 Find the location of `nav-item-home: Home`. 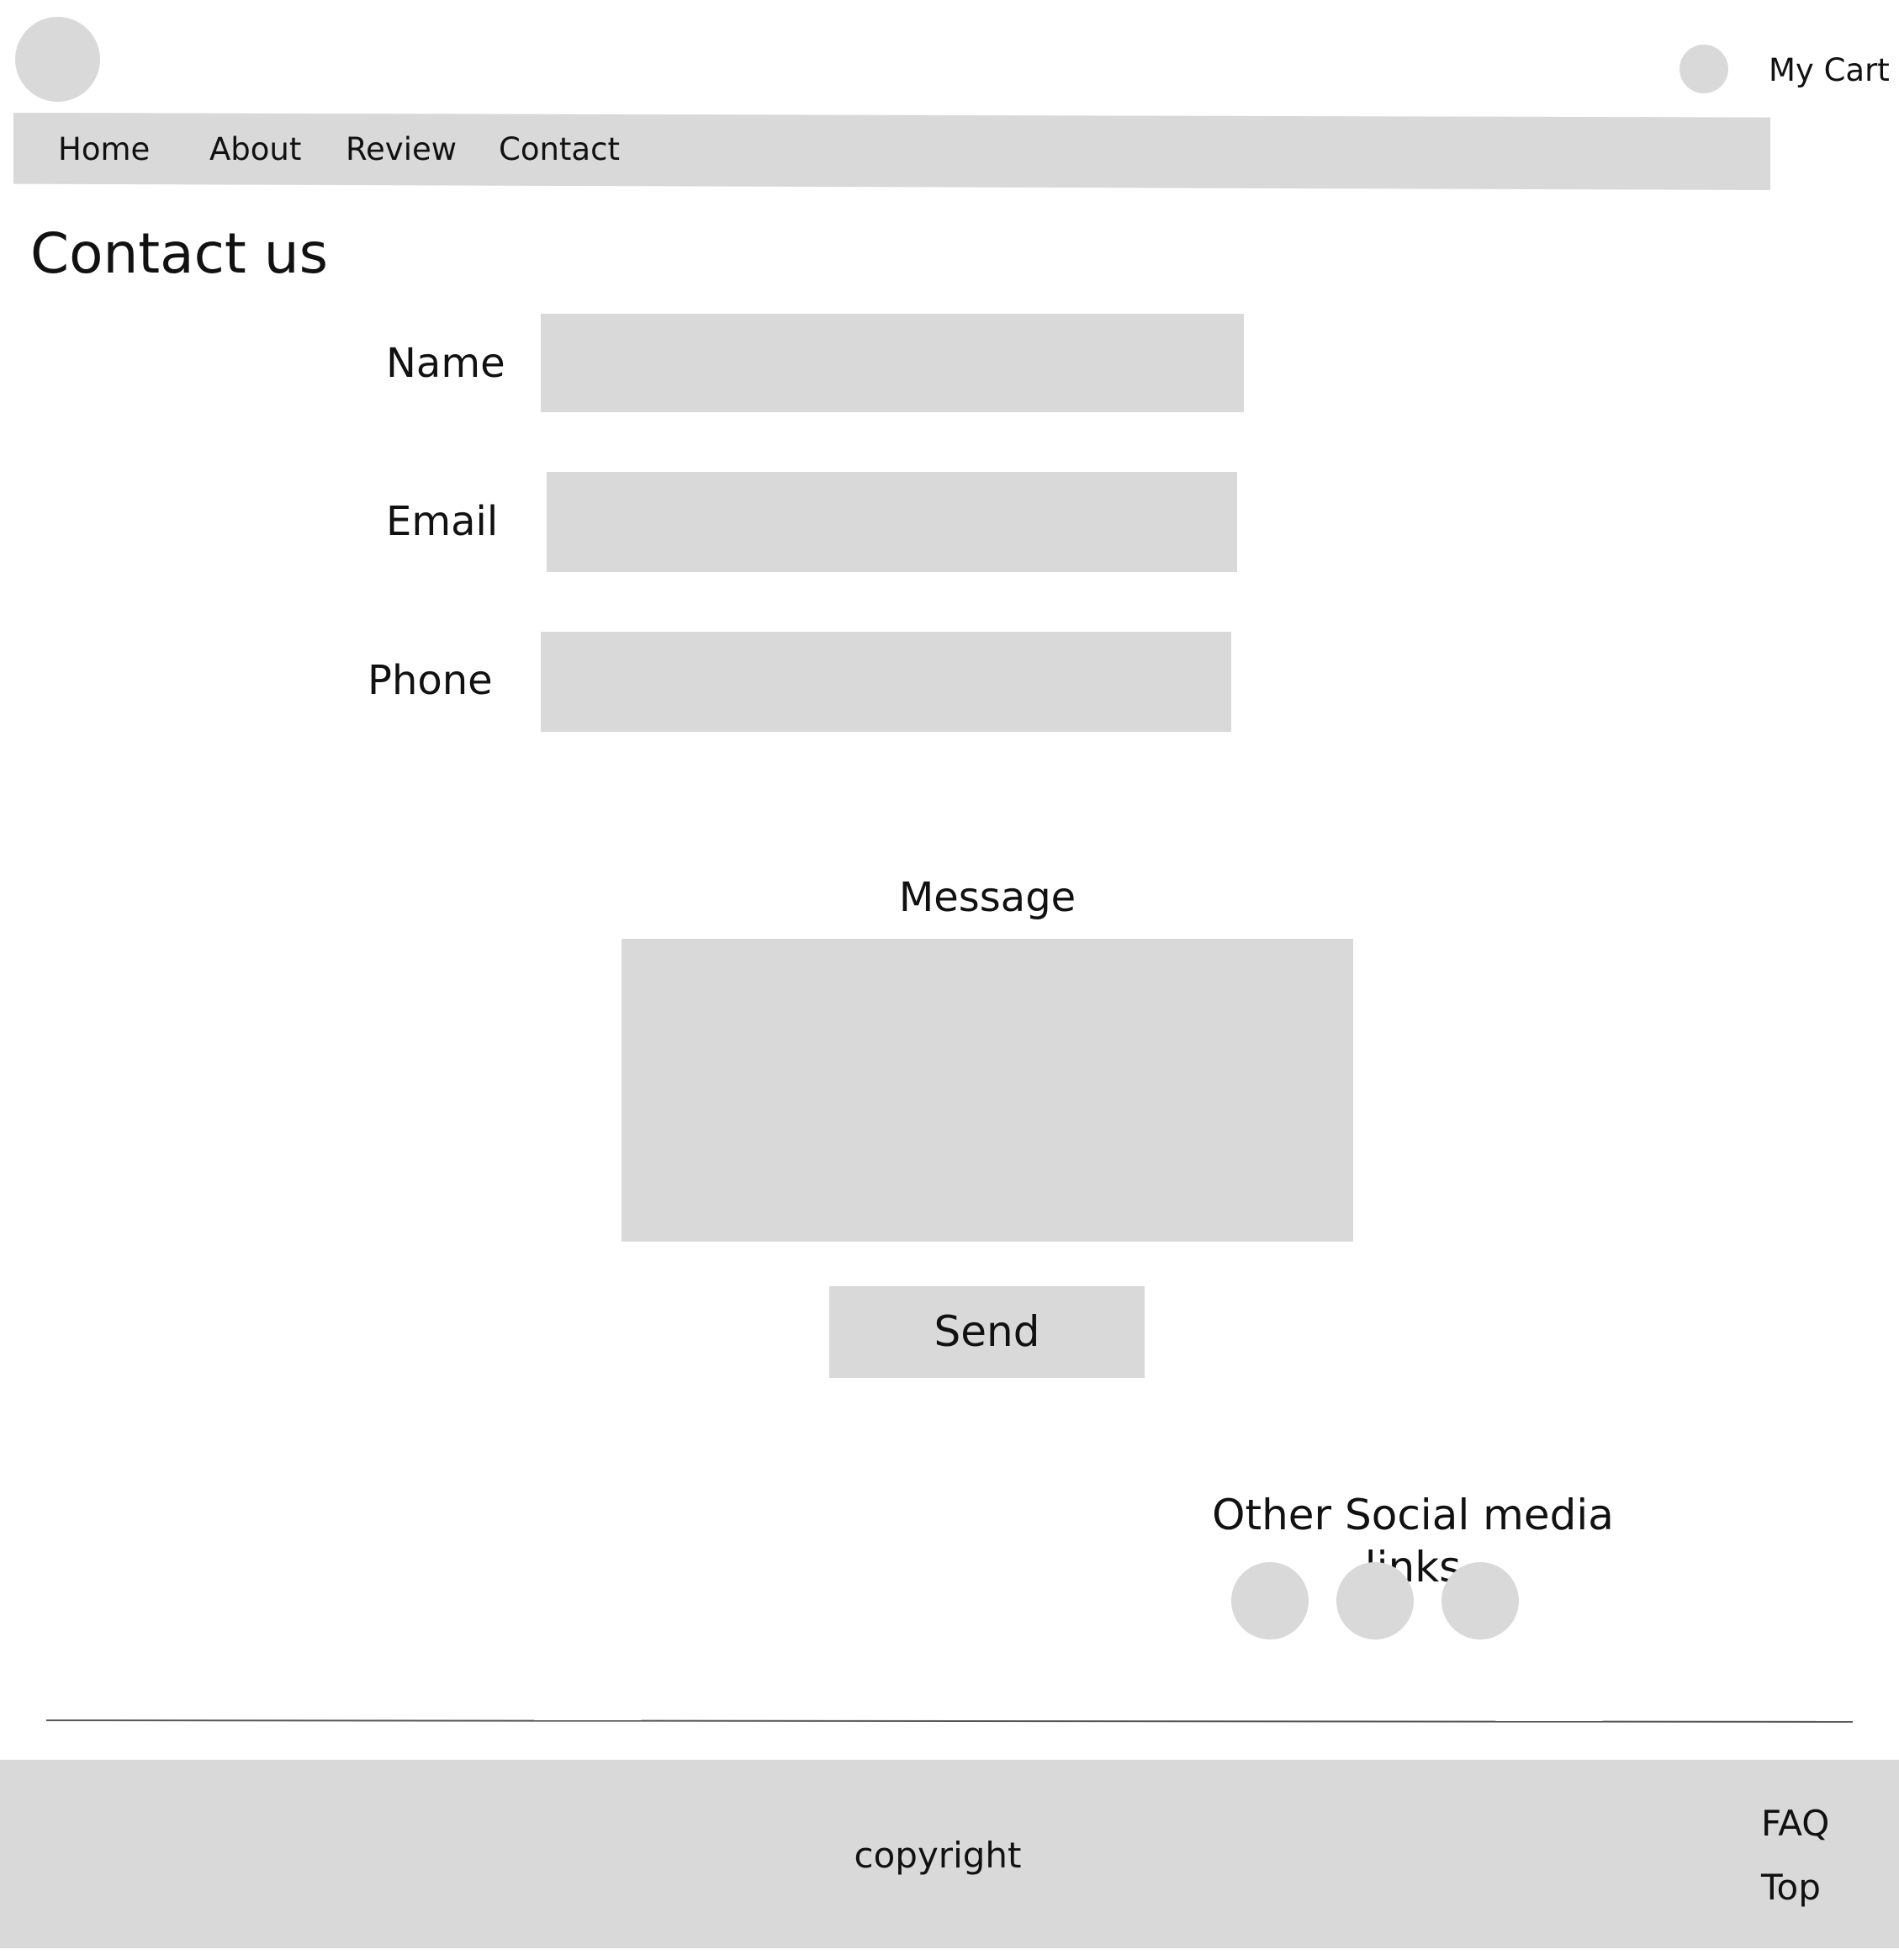

nav-item-home: Home is located at coordinates (104, 150).